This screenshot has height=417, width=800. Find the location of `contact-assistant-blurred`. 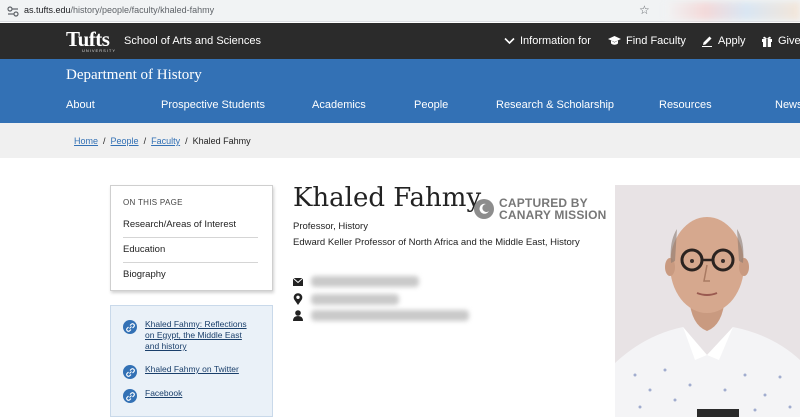

contact-assistant-blurred is located at coordinates (390, 315).